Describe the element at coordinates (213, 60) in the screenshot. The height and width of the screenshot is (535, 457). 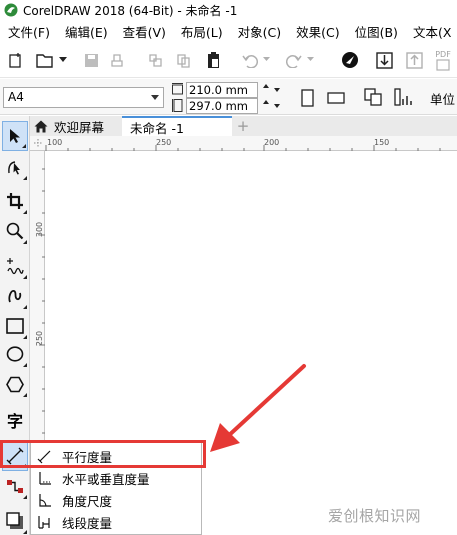
I see `paste-icon` at that location.